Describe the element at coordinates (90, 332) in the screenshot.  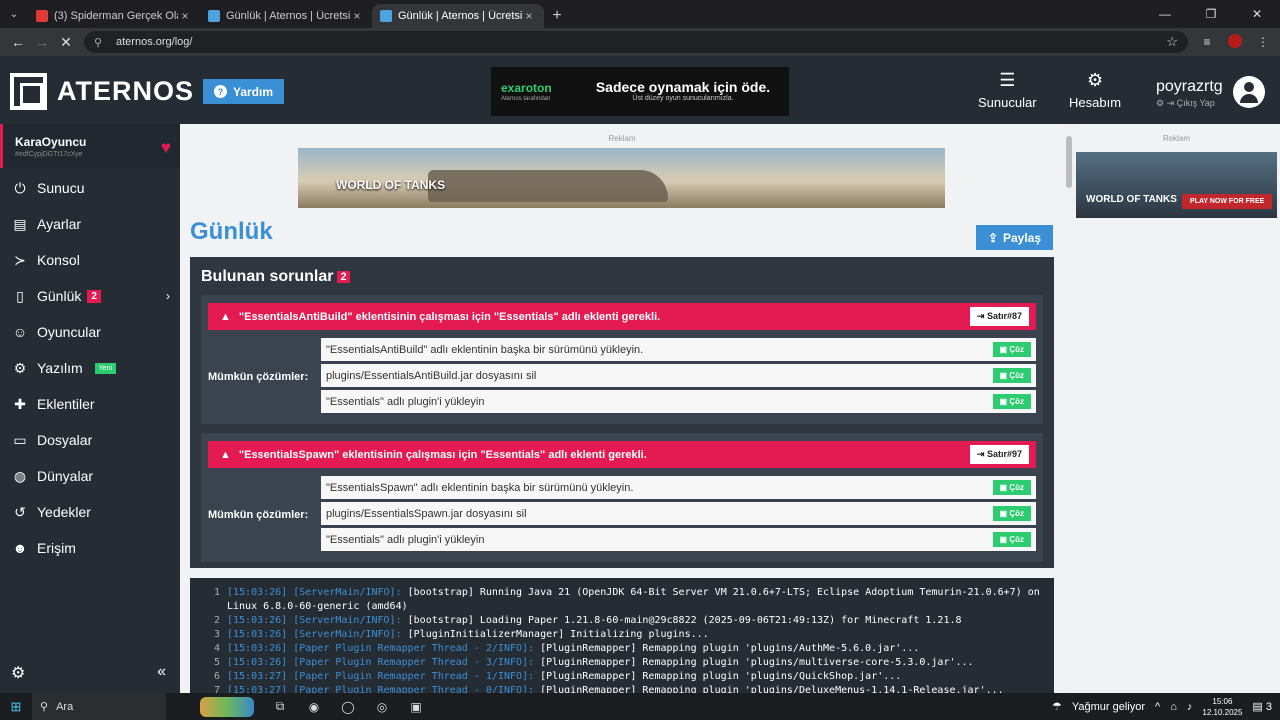
I see `sidebar-item-oyuncular: ☺ Oyuncular` at that location.